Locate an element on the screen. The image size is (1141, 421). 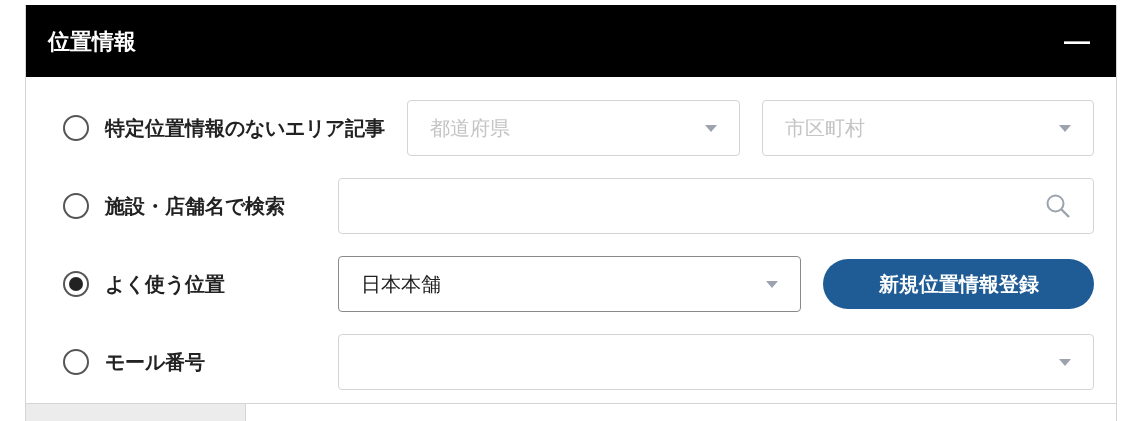
option-label: 施設・店舗名で検索 is located at coordinates (195, 206).